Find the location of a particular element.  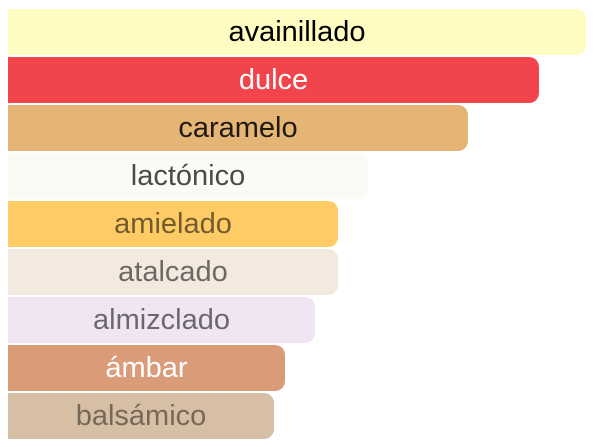

accord-label: amielado is located at coordinates (173, 223).